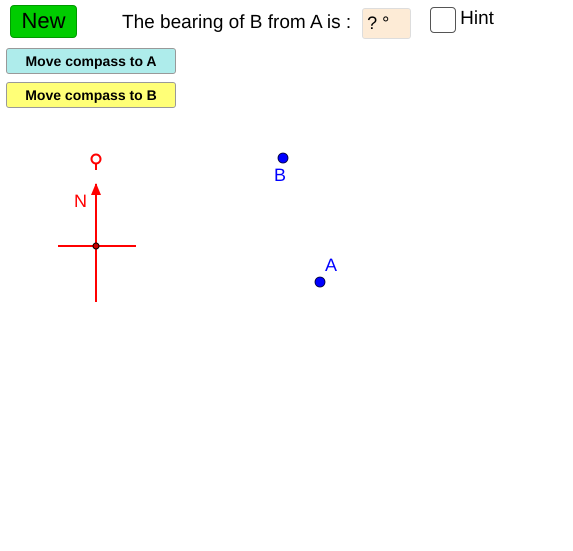  I want to click on point-label: B, so click(280, 175).